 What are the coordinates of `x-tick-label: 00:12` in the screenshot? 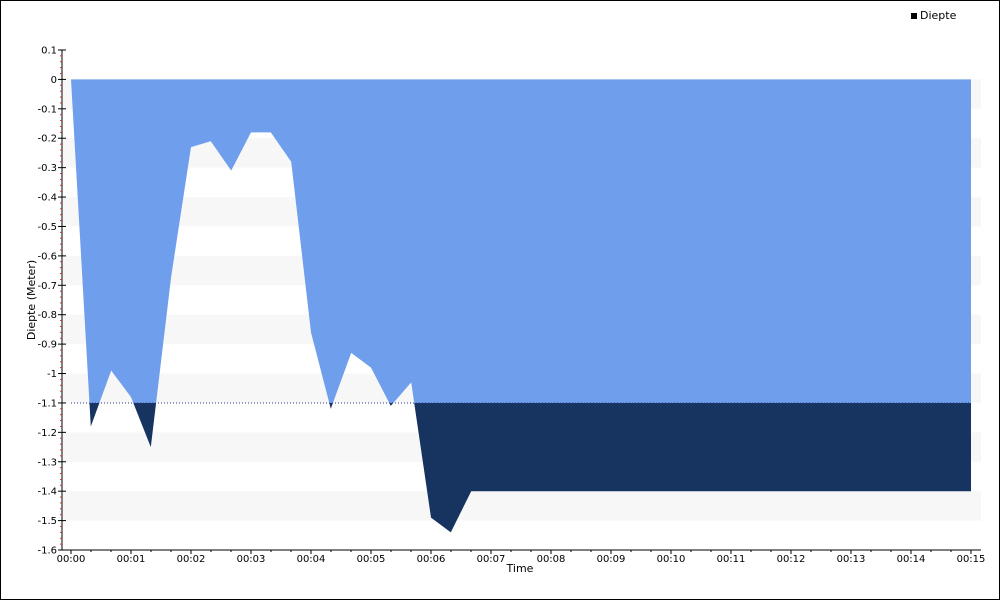 It's located at (791, 559).